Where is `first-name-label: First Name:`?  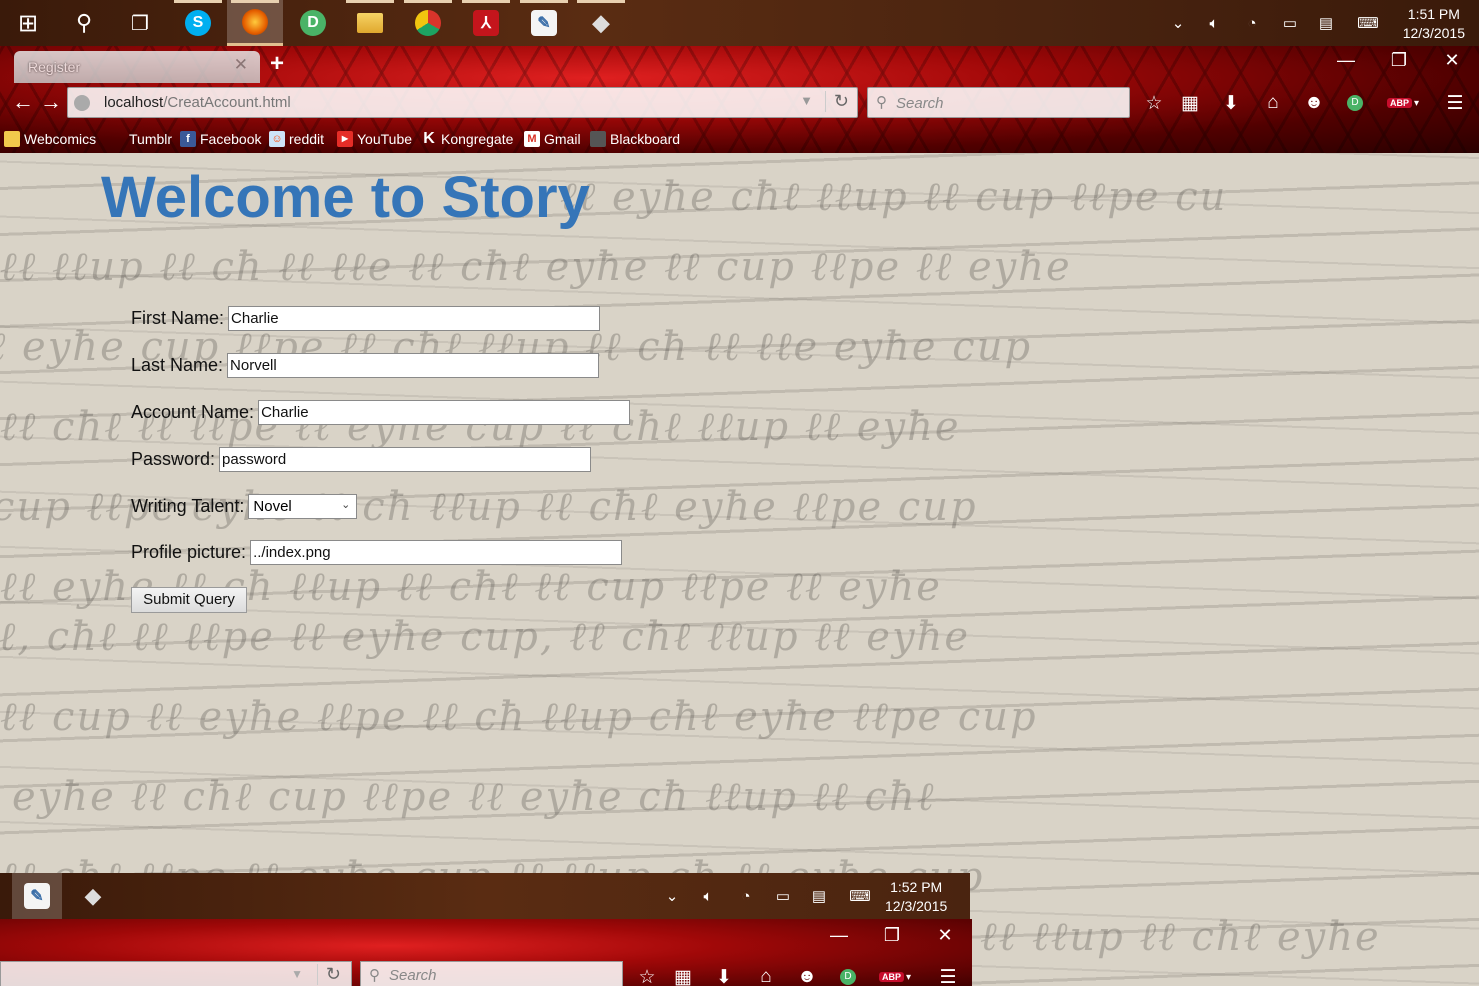 first-name-label: First Name: is located at coordinates (178, 318).